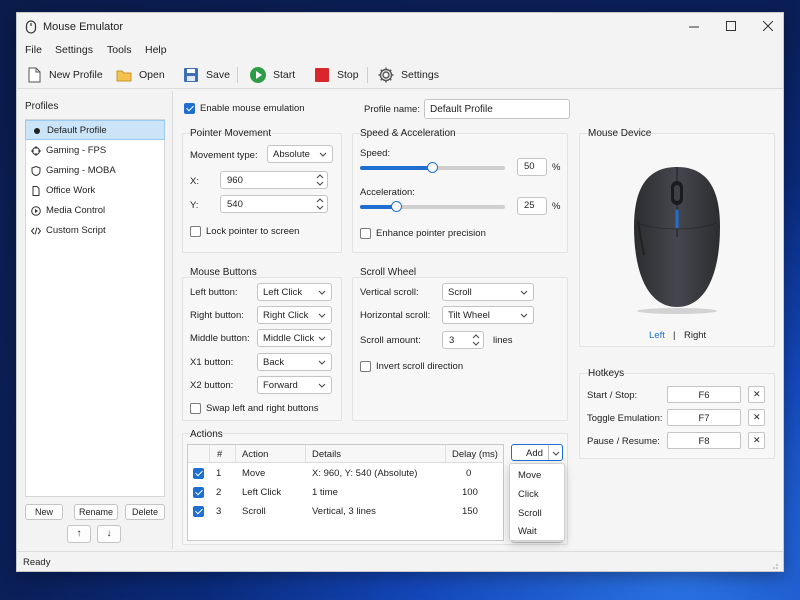 The width and height of the screenshot is (800, 600). I want to click on dropdown-item-move: Move, so click(529, 475).